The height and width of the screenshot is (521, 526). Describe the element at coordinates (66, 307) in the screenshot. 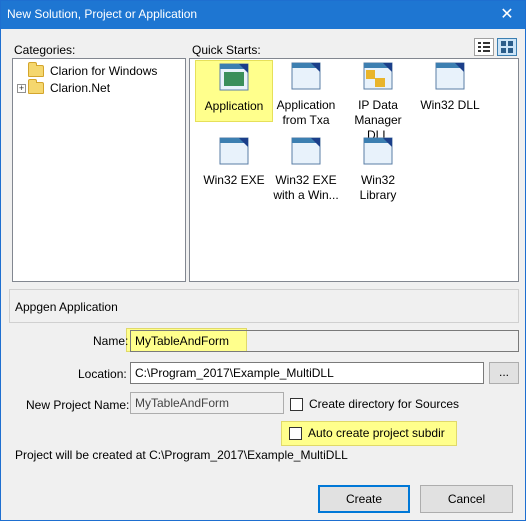

I see `description-text: Appgen Application` at that location.